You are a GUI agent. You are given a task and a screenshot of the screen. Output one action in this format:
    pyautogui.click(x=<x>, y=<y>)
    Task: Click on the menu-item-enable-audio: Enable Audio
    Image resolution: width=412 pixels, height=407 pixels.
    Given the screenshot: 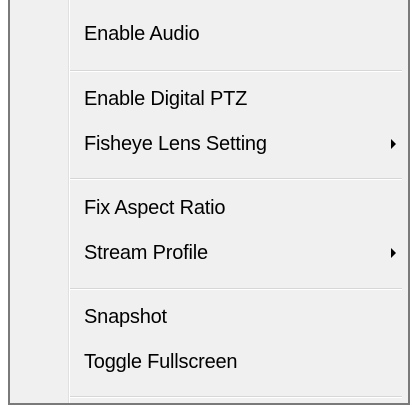 What is the action you would take?
    pyautogui.click(x=208, y=34)
    